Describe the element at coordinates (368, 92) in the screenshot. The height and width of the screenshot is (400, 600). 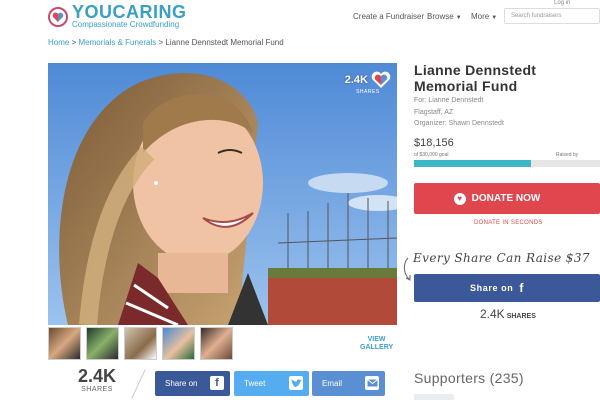
I see `photo-share-label: SHARES` at that location.